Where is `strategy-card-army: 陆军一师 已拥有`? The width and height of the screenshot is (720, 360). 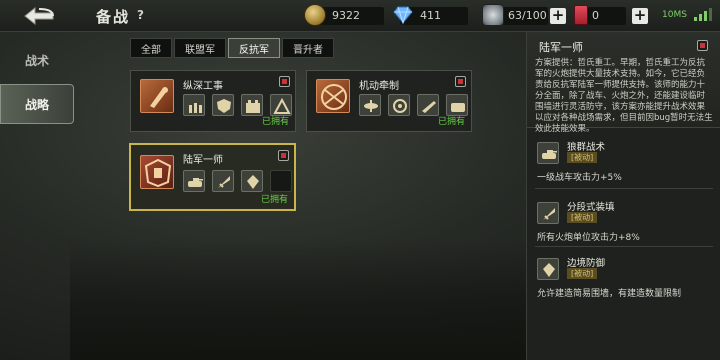 strategy-card-army: 陆军一师 已拥有 is located at coordinates (212, 177).